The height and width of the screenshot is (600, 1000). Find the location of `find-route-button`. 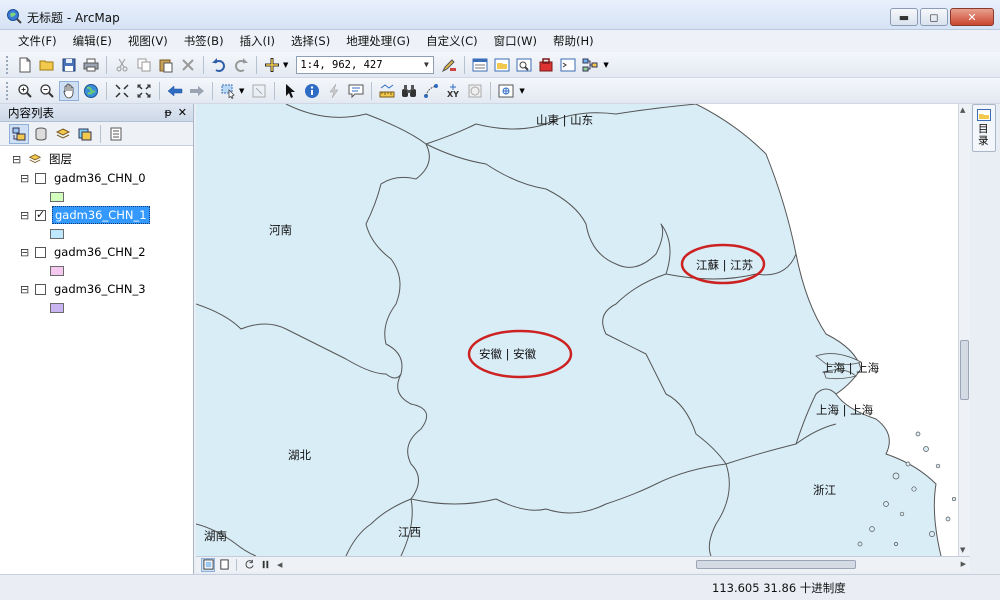

find-route-button is located at coordinates (431, 91).